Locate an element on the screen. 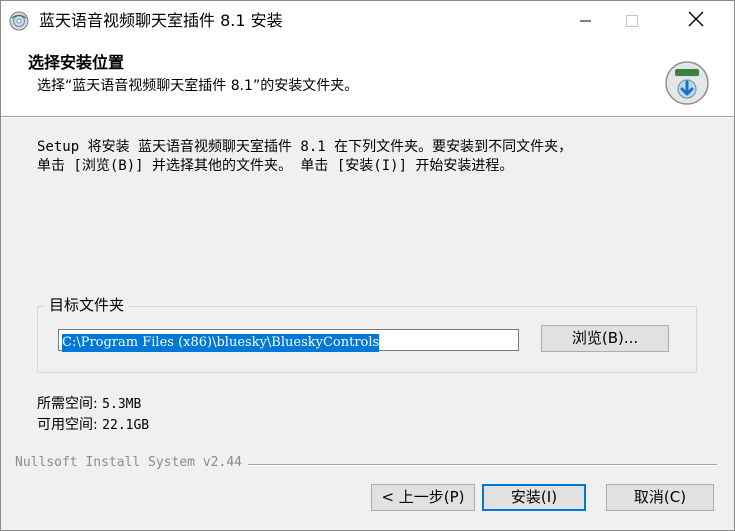 The image size is (735, 531). maximize-icon is located at coordinates (632, 21).